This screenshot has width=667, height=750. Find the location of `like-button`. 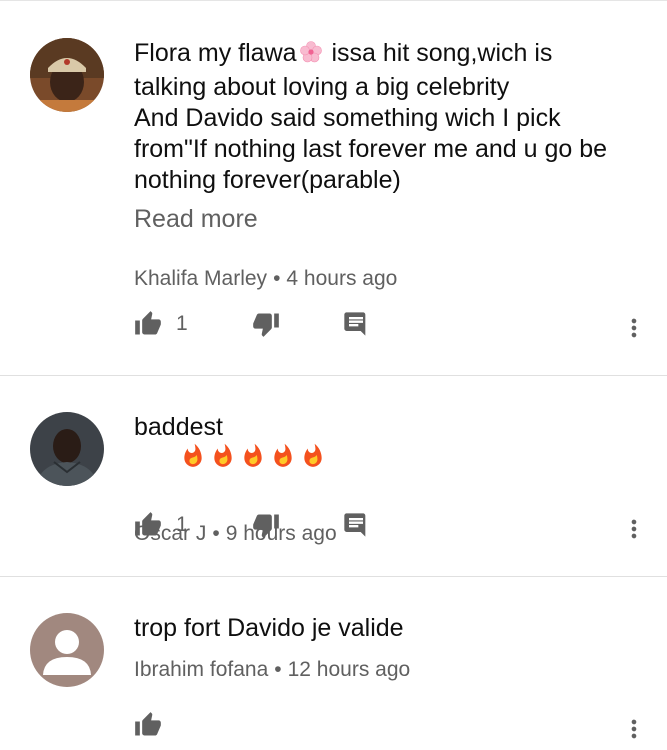

like-button is located at coordinates (148, 725).